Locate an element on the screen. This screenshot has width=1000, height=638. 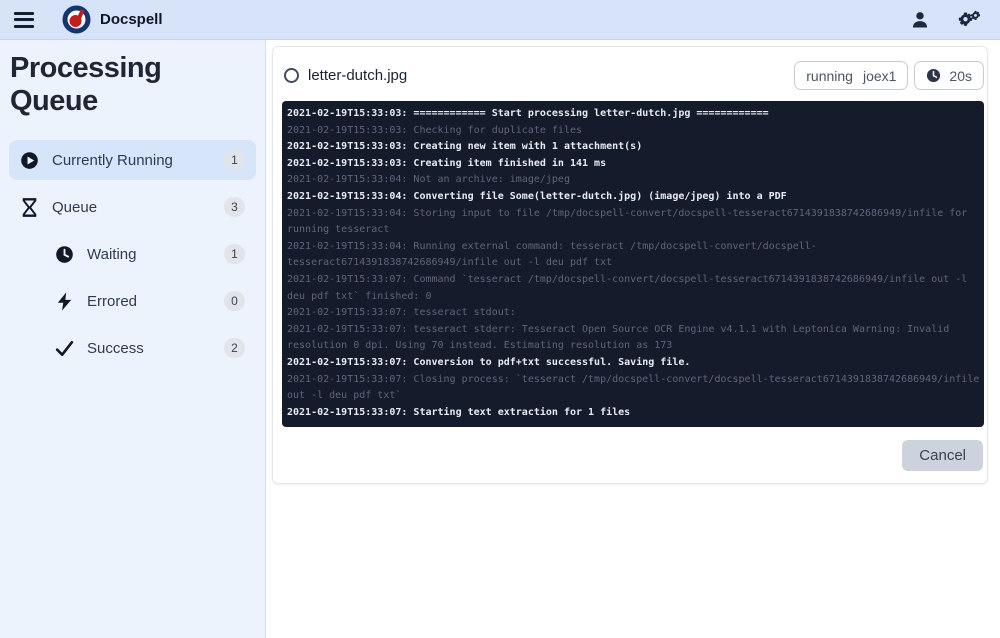
sidebar-item-waiting: Waiting 1 is located at coordinates (132, 254).